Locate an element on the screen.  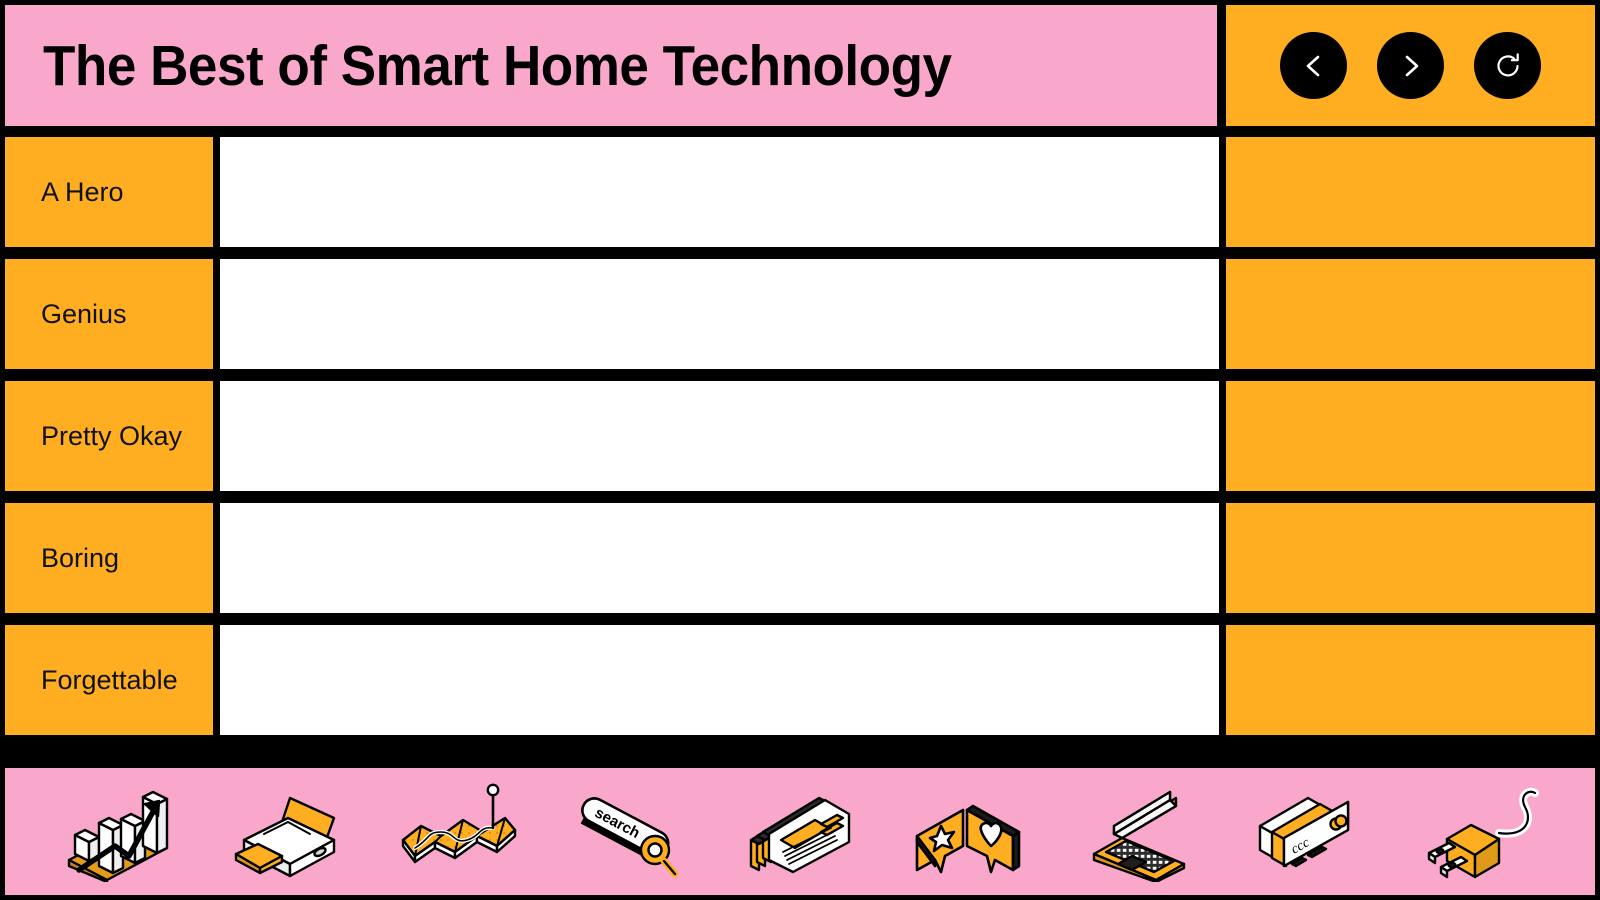
laptop-icon is located at coordinates (1141, 832).